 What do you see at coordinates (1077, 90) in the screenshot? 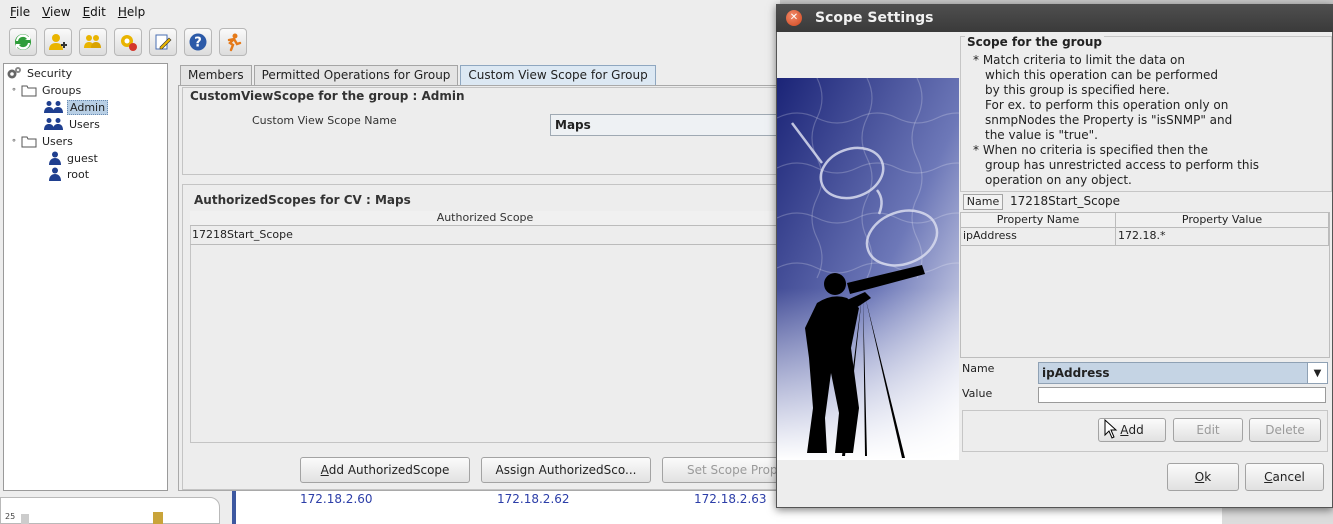
I see `help-text: by this group is specified here.` at bounding box center [1077, 90].